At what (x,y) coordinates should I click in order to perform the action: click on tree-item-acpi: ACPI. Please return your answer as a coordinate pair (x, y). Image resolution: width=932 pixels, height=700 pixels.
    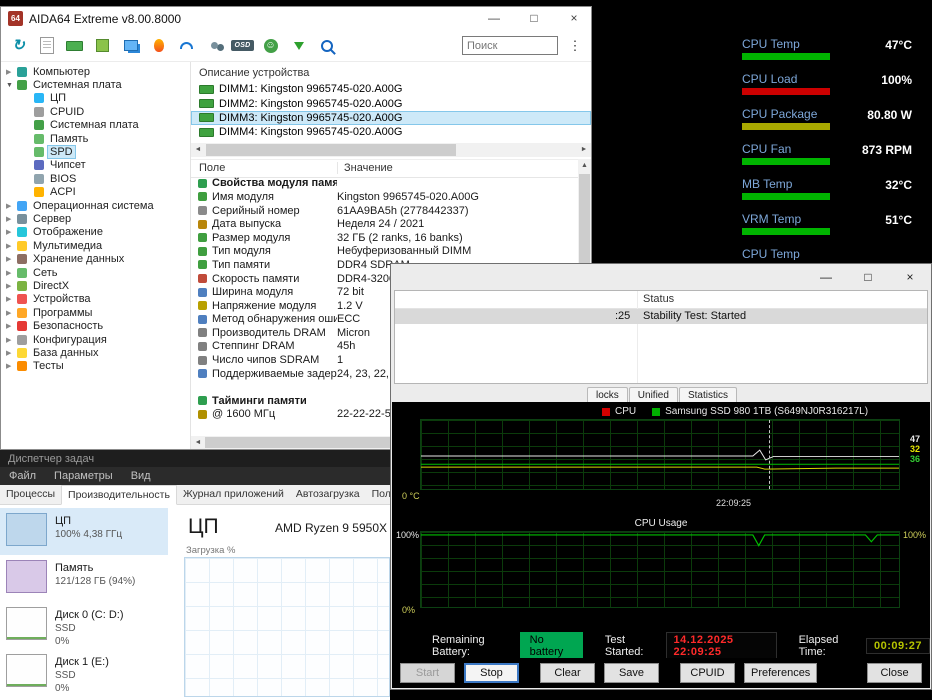
    Looking at the image, I should click on (95, 192).